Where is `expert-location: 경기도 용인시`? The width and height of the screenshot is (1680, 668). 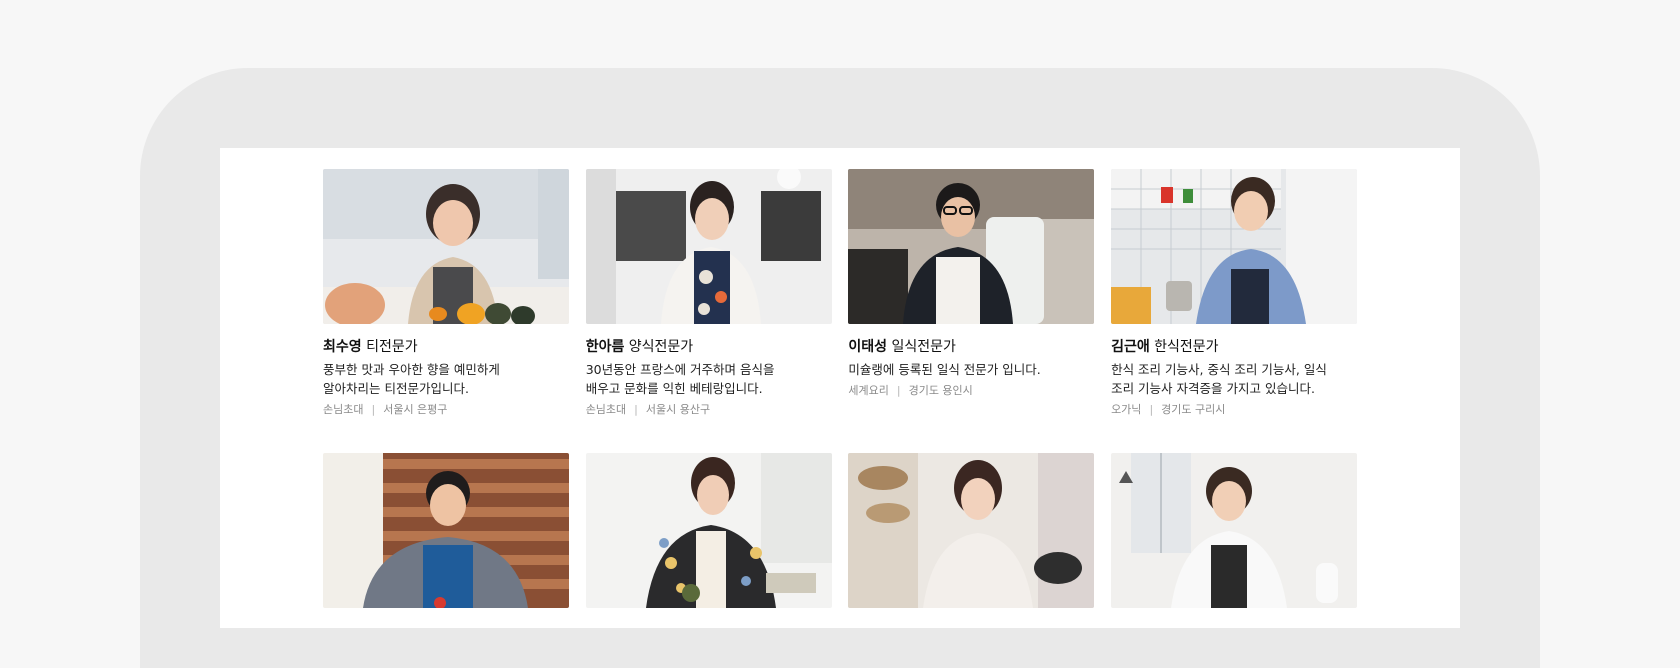
expert-location: 경기도 용인시 is located at coordinates (940, 390).